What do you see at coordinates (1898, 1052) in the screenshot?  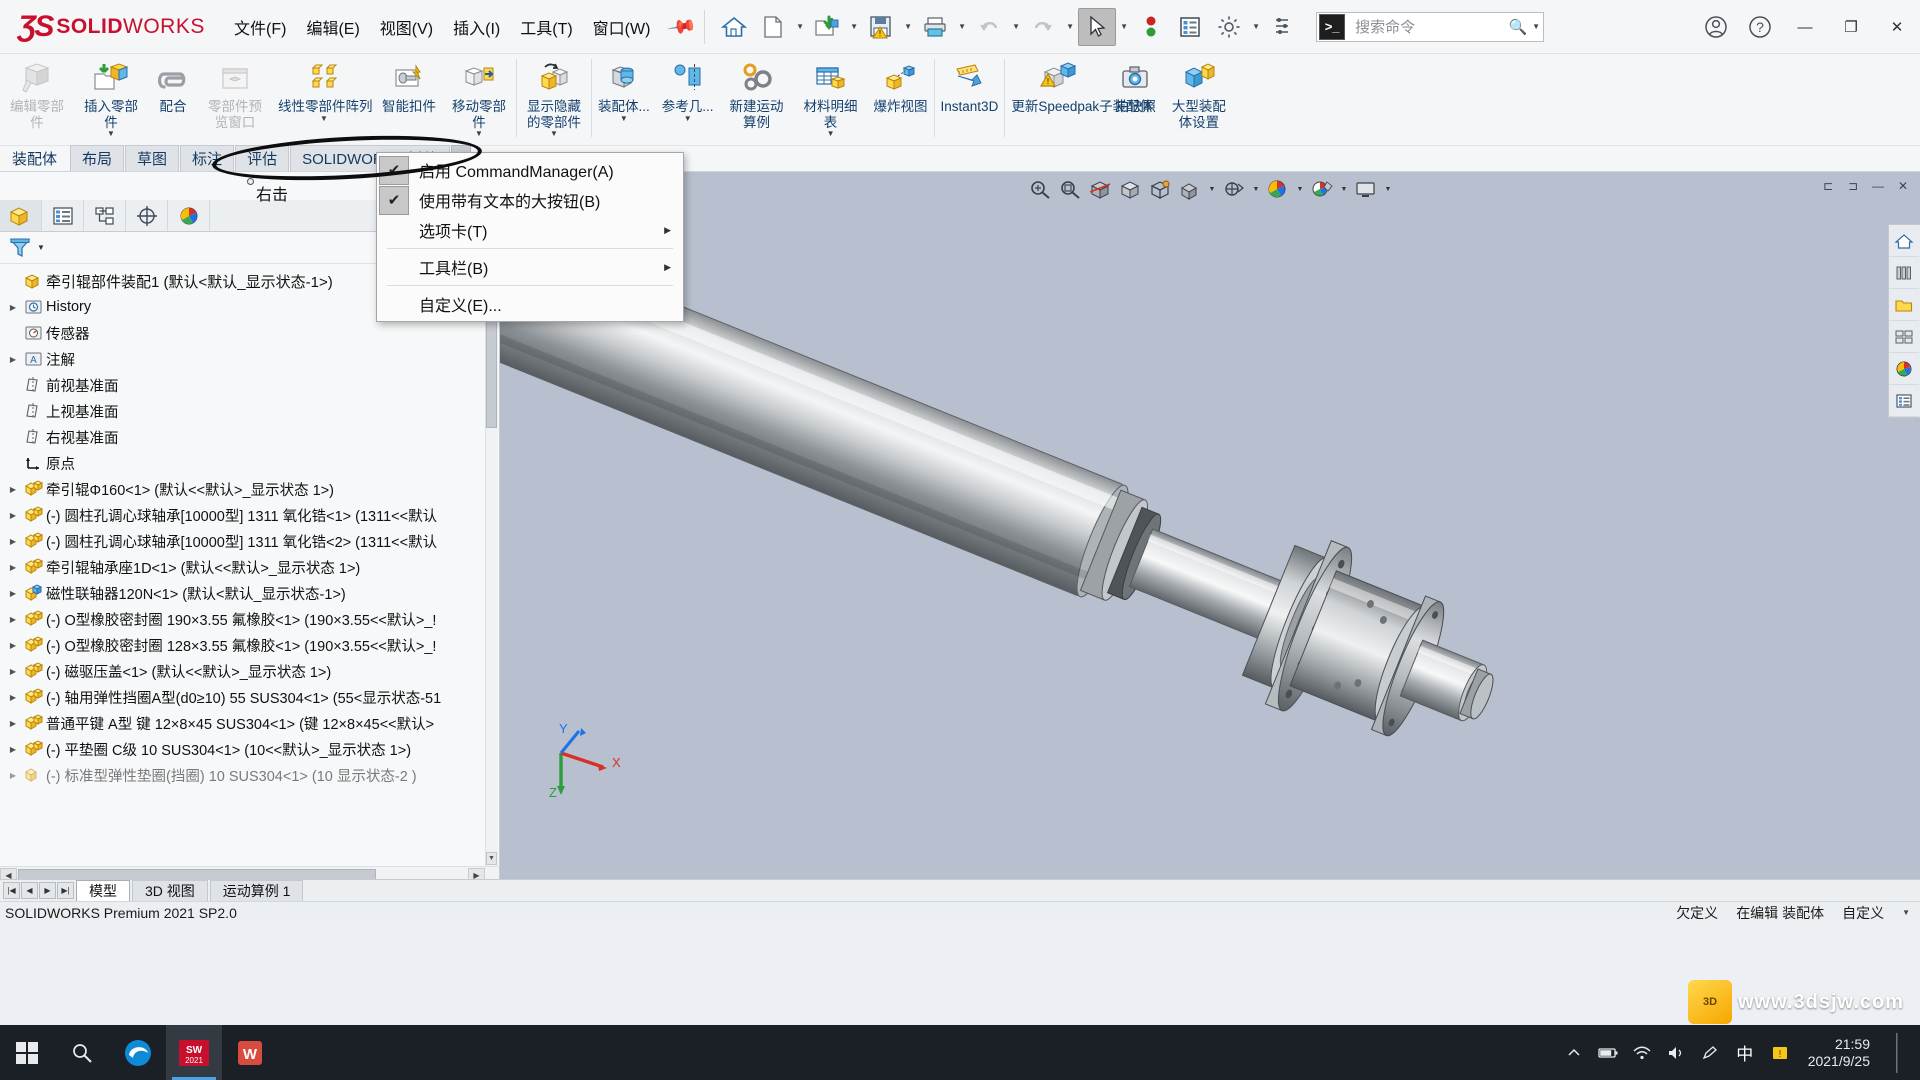 I see `show-desktop-icon` at bounding box center [1898, 1052].